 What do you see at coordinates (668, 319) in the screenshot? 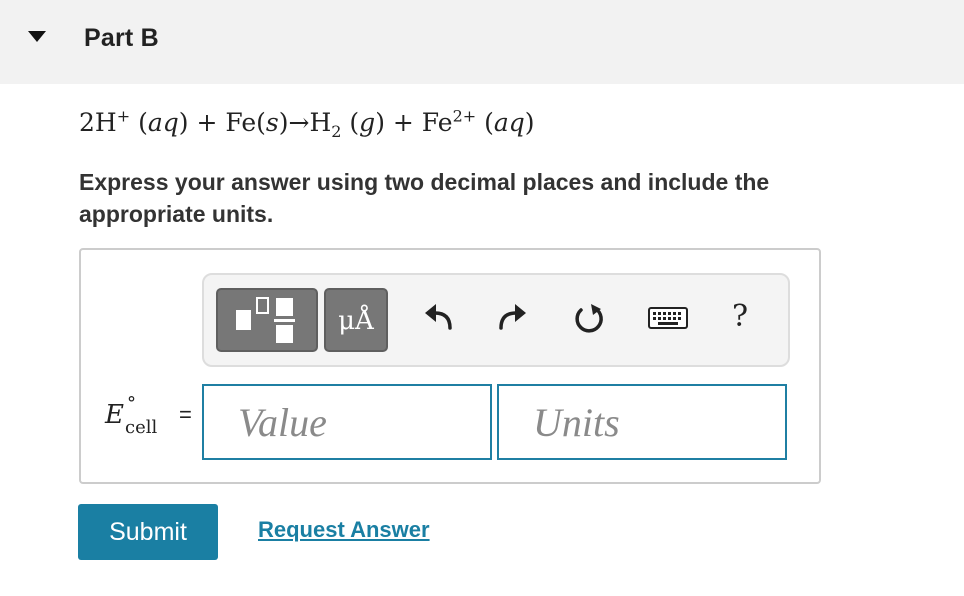
I see `keyboard-icon` at bounding box center [668, 319].